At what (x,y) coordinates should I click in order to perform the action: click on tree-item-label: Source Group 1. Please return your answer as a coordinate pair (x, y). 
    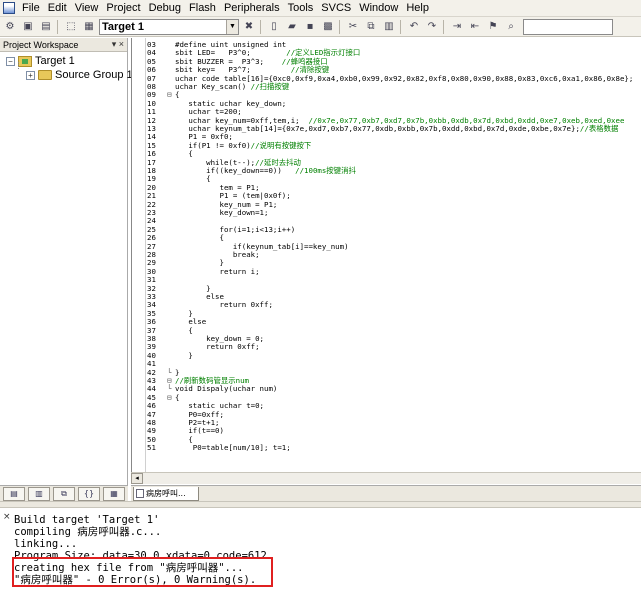
    Looking at the image, I should click on (94, 75).